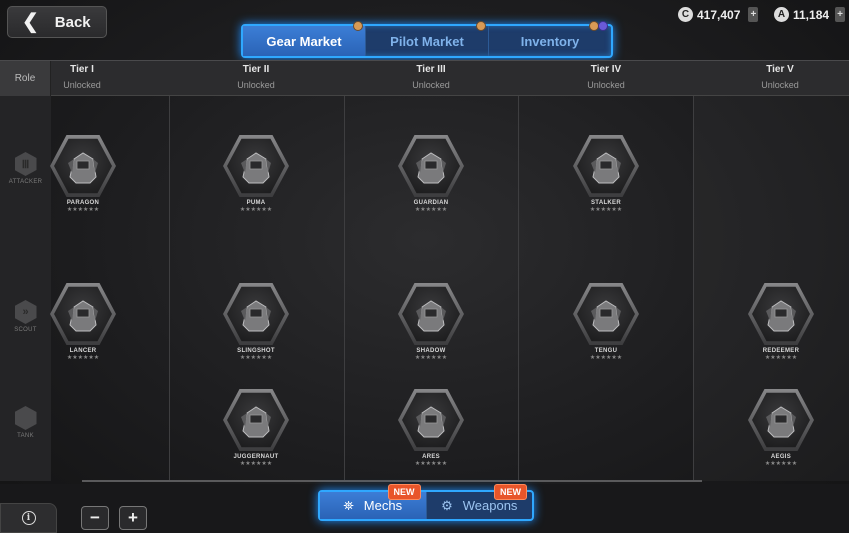  What do you see at coordinates (72, 22) in the screenshot?
I see `back-label: Back` at bounding box center [72, 22].